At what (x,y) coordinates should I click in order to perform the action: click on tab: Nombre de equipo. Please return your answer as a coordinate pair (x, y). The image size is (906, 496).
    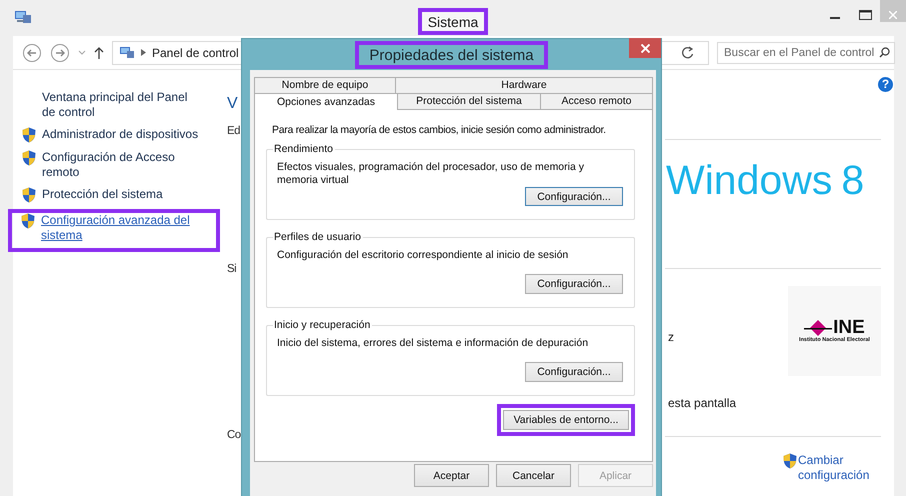
    Looking at the image, I should click on (325, 85).